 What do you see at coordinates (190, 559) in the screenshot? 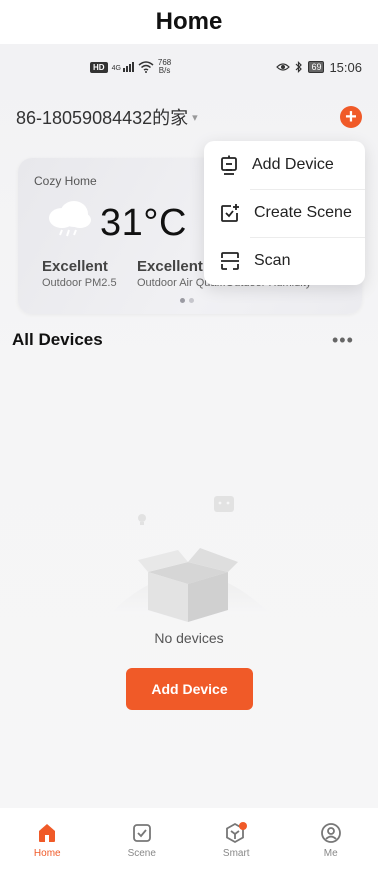
I see `empty-box-illustration` at bounding box center [190, 559].